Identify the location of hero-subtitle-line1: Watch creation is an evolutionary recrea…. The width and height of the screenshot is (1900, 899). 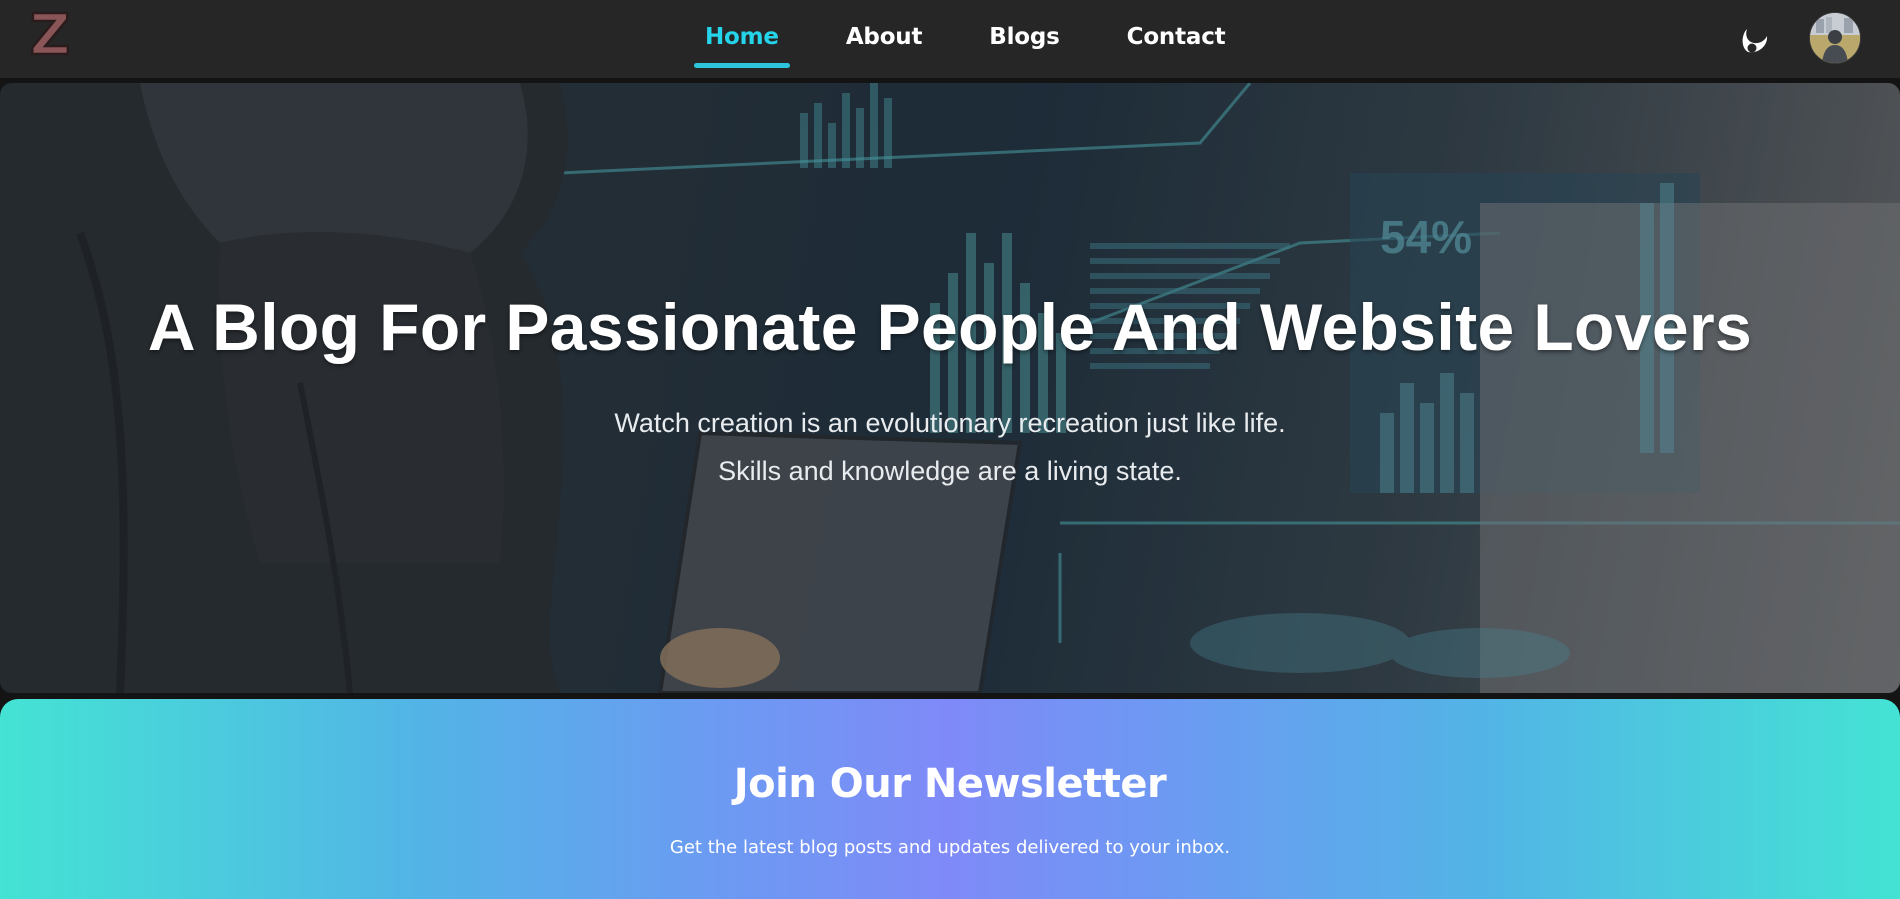
(950, 423).